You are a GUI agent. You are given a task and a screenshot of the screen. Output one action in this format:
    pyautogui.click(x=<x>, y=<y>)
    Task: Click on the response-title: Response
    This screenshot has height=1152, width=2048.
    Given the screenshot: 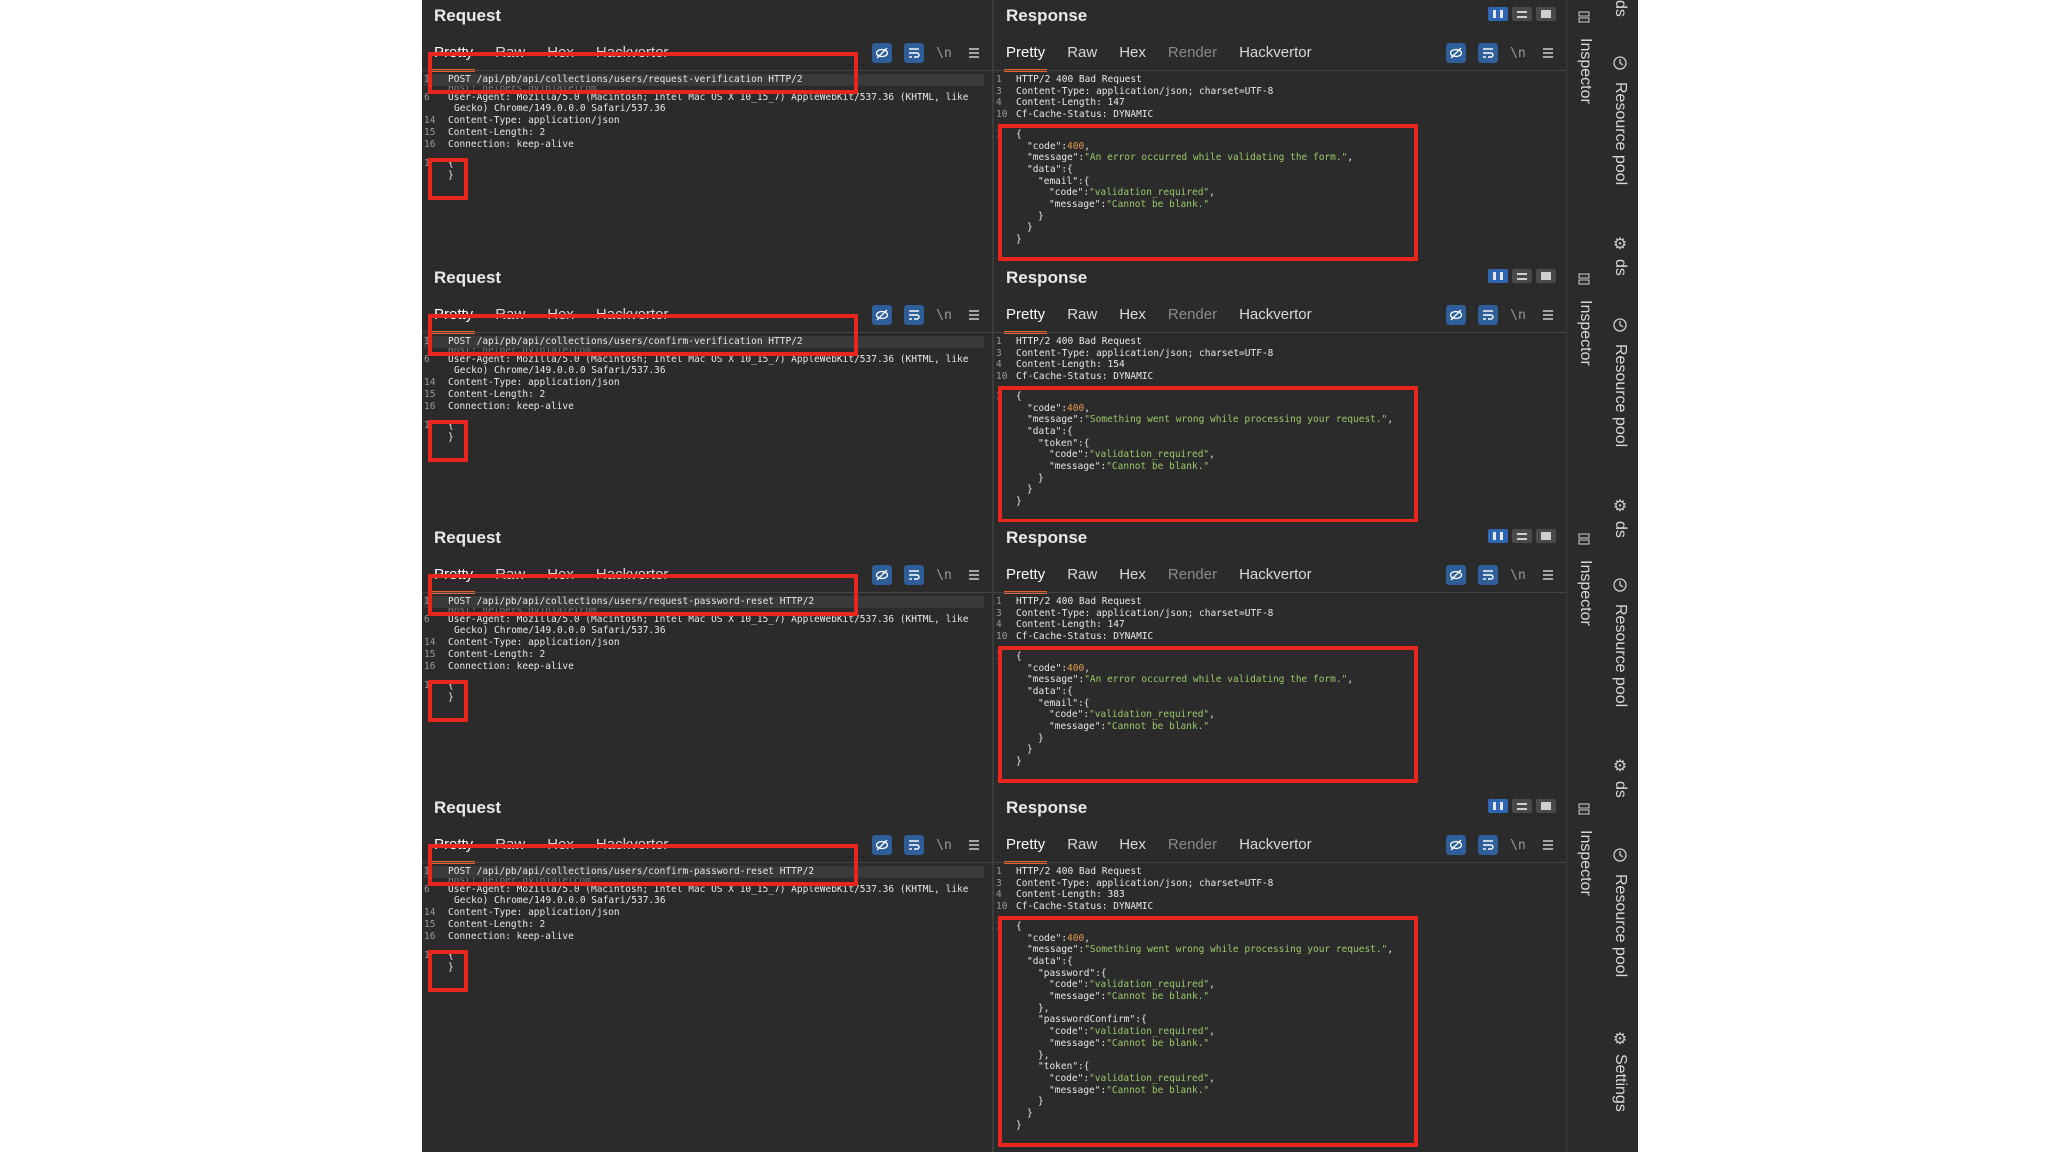 What is the action you would take?
    pyautogui.click(x=1047, y=537)
    